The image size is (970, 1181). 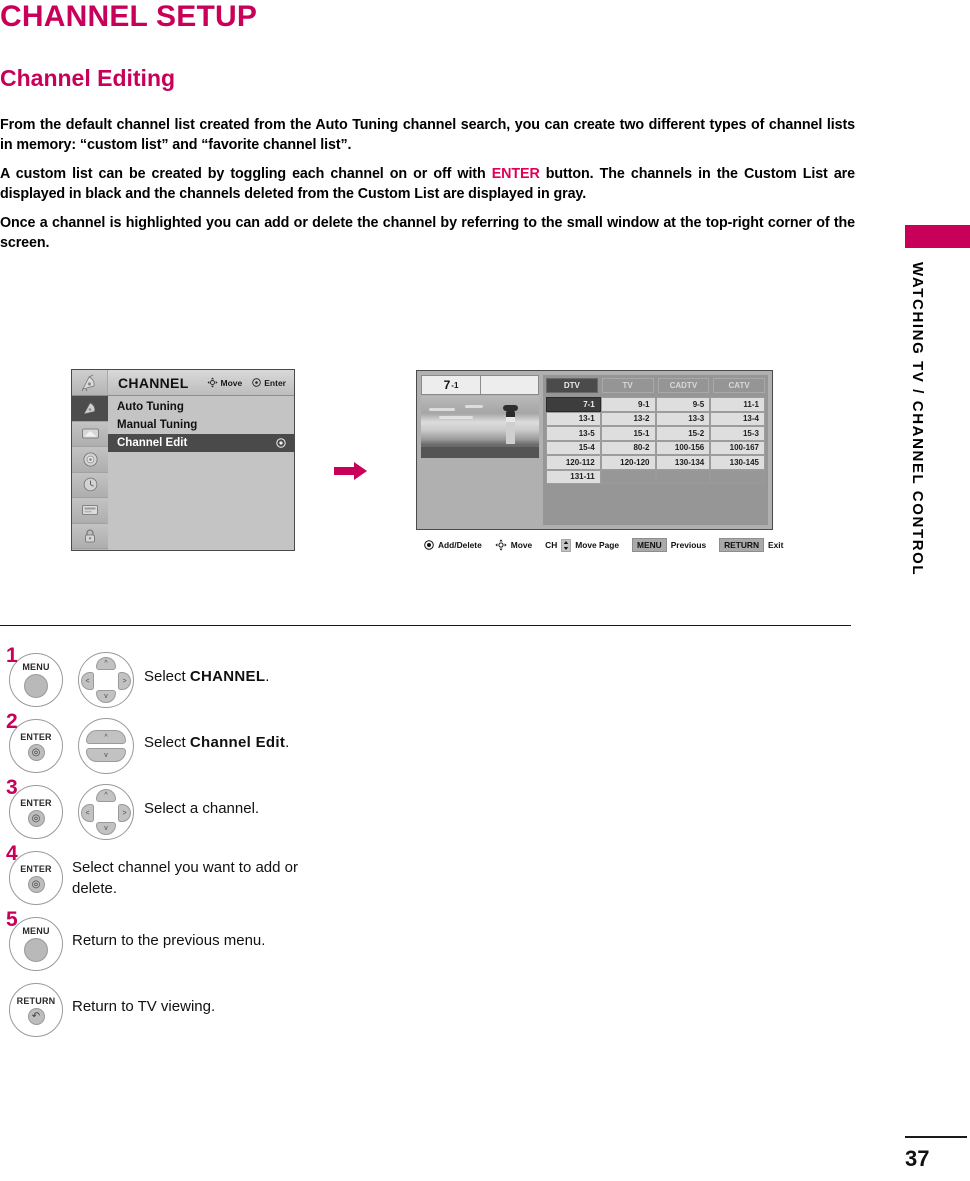 What do you see at coordinates (751, 545) in the screenshot?
I see `hint-exit: RETURN Exit` at bounding box center [751, 545].